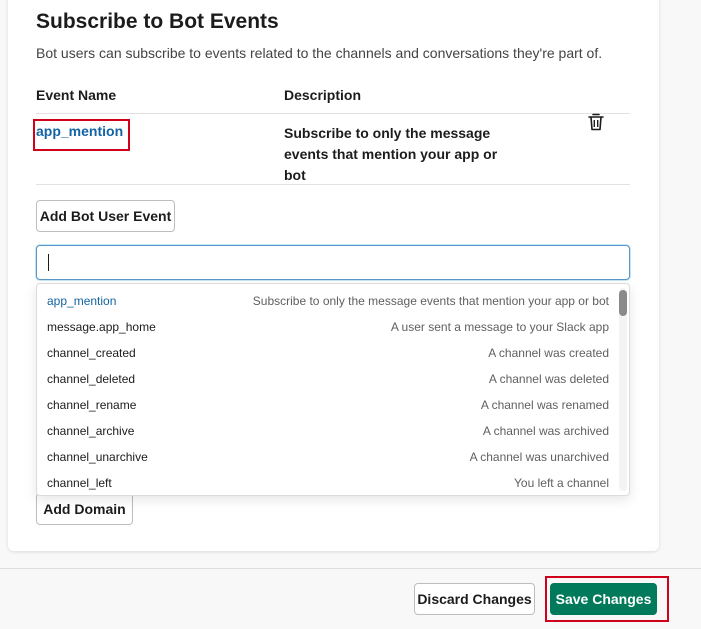  Describe the element at coordinates (333, 184) in the screenshot. I see `row-divider` at that location.